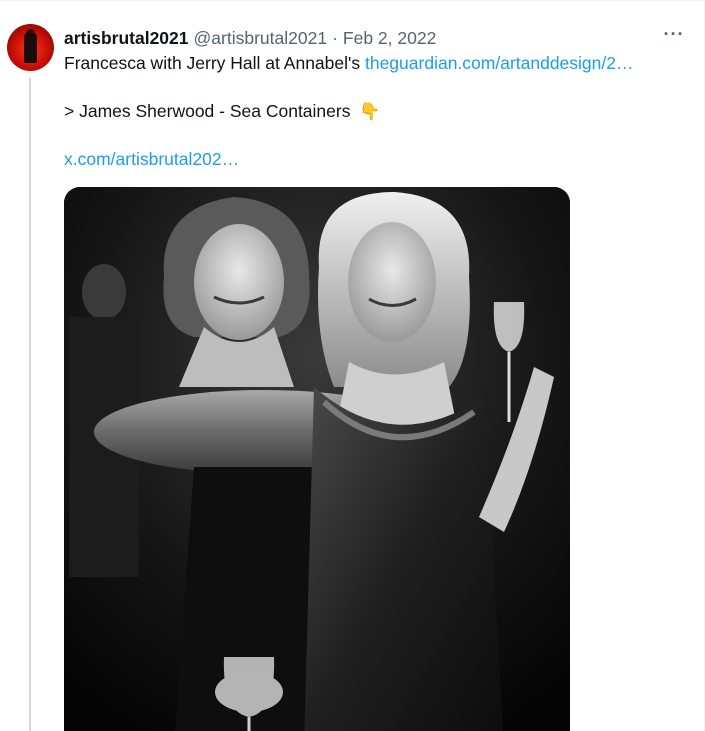 The width and height of the screenshot is (705, 731). Describe the element at coordinates (370, 111) in the screenshot. I see `pointing-down-emoji-icon: 👇` at that location.